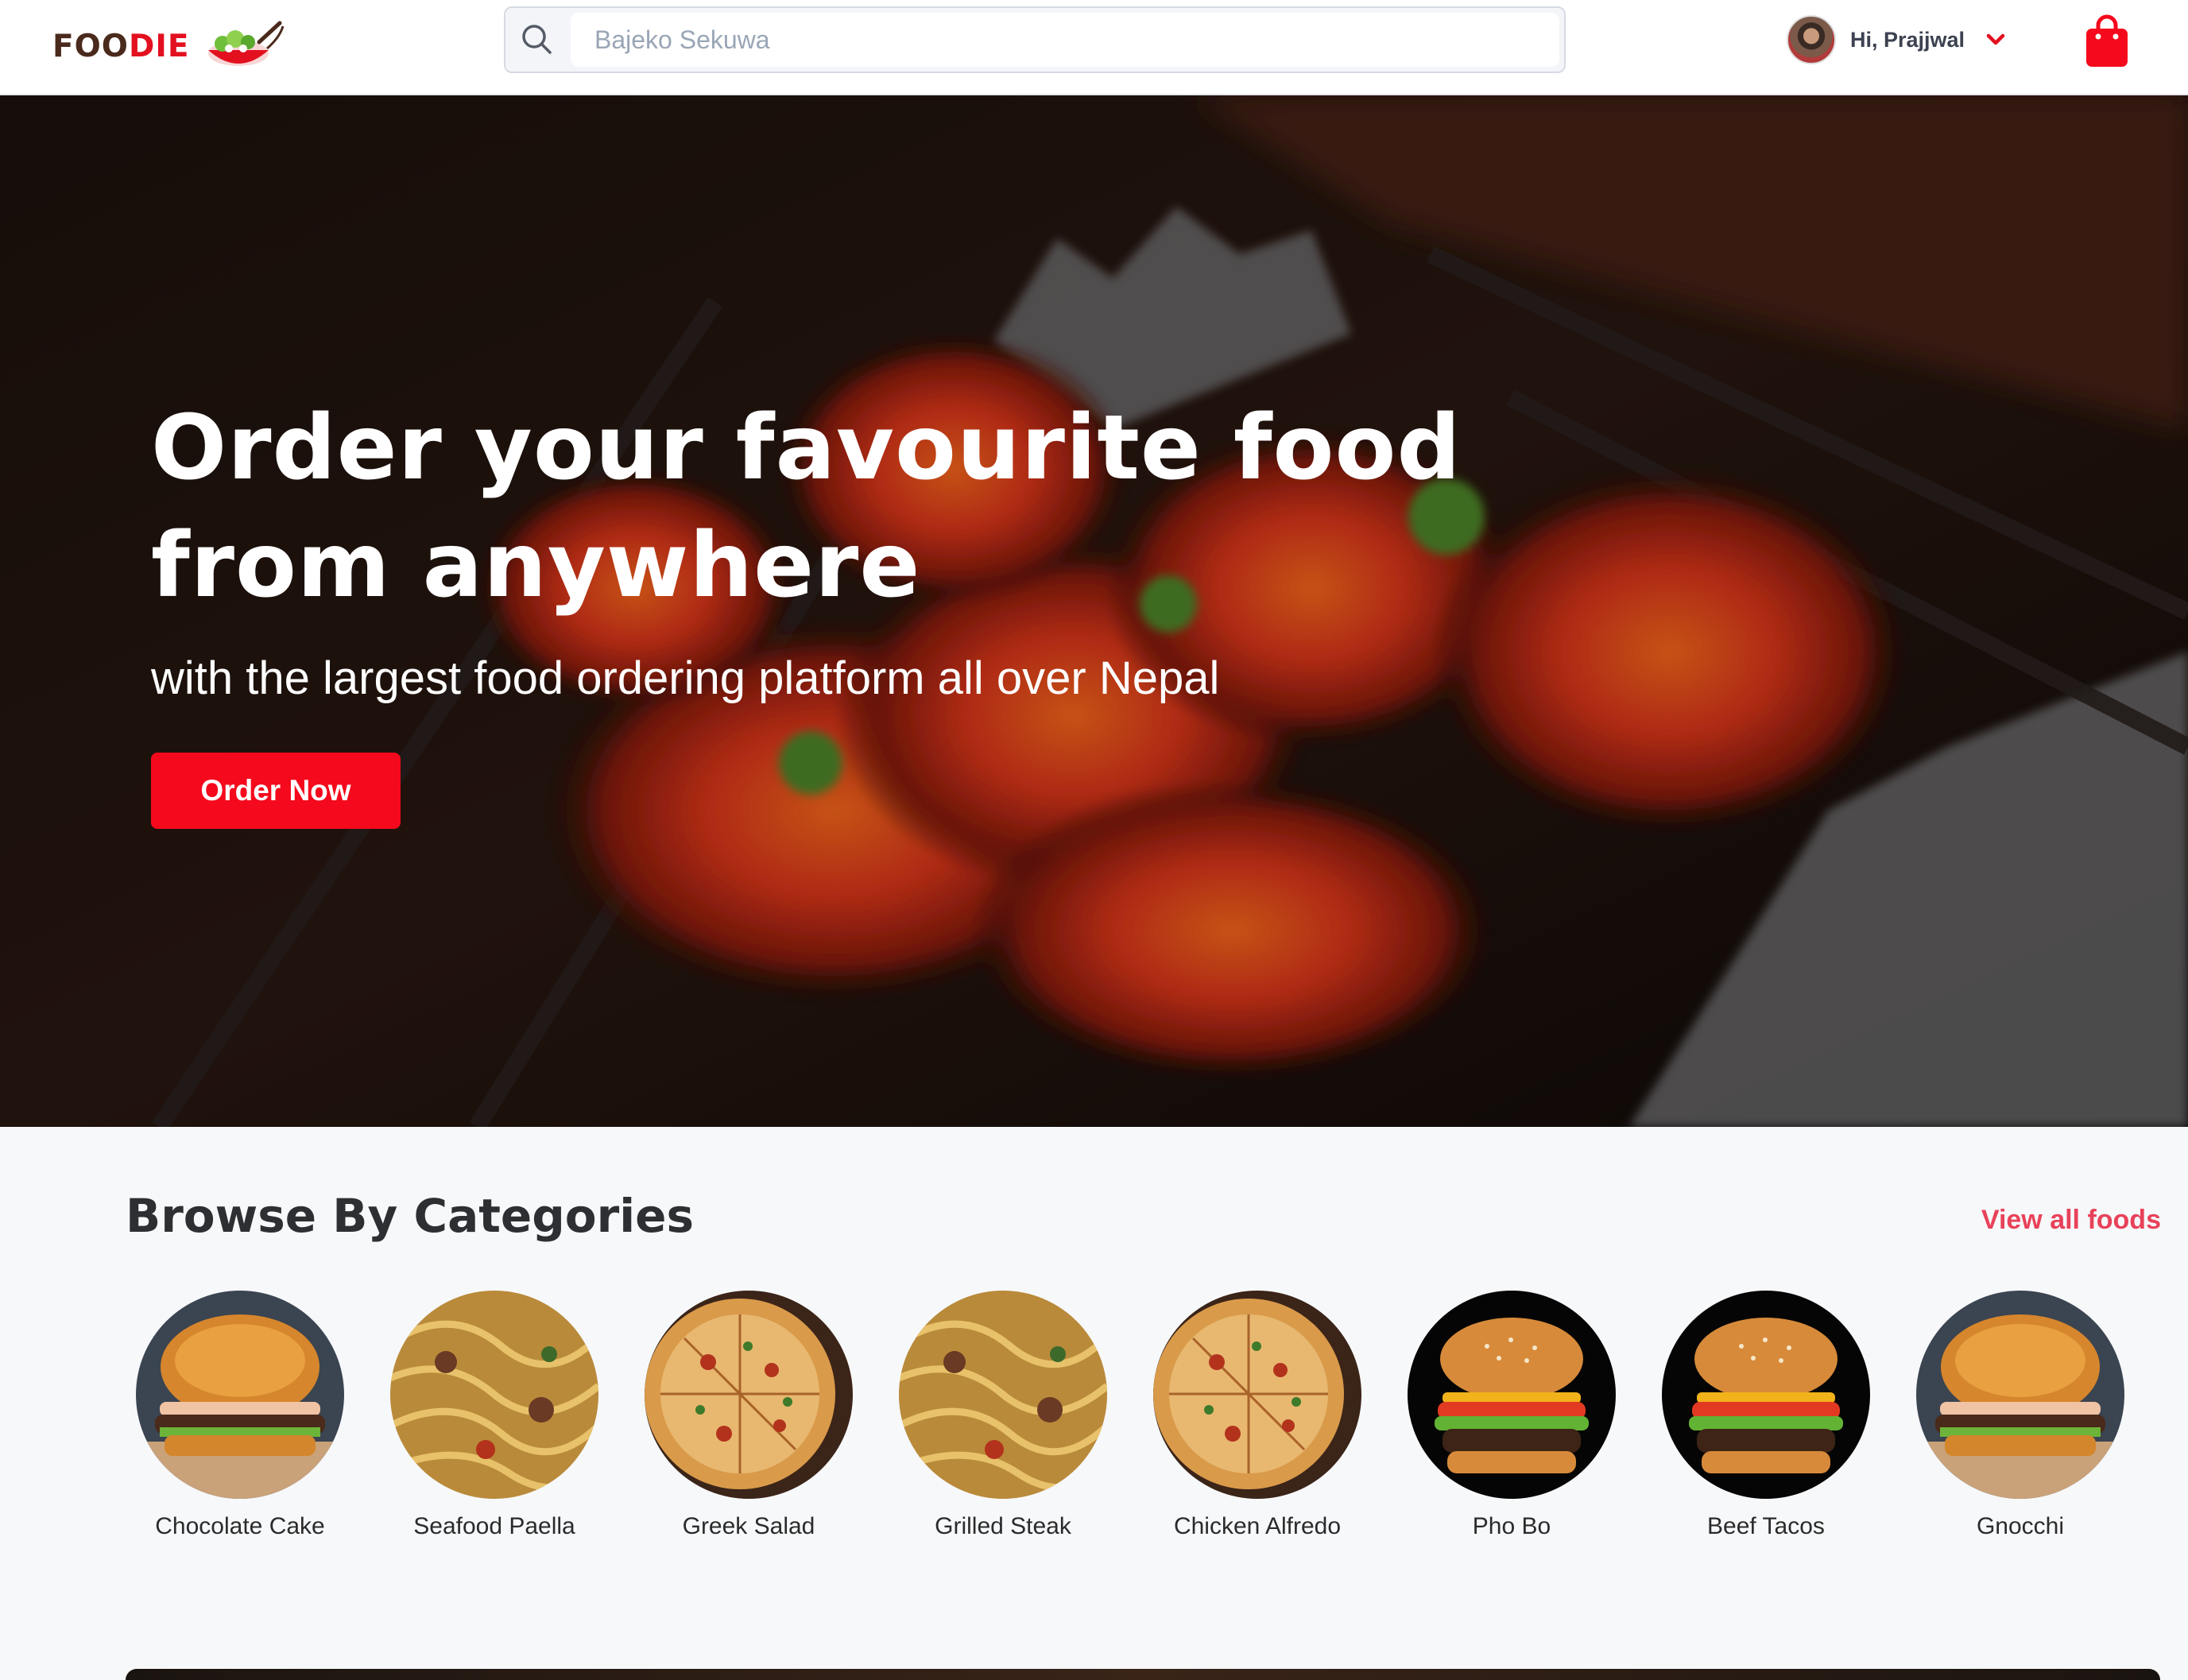 The width and height of the screenshot is (2188, 1680). What do you see at coordinates (1766, 1526) in the screenshot?
I see `category-label: Beef Tacos` at bounding box center [1766, 1526].